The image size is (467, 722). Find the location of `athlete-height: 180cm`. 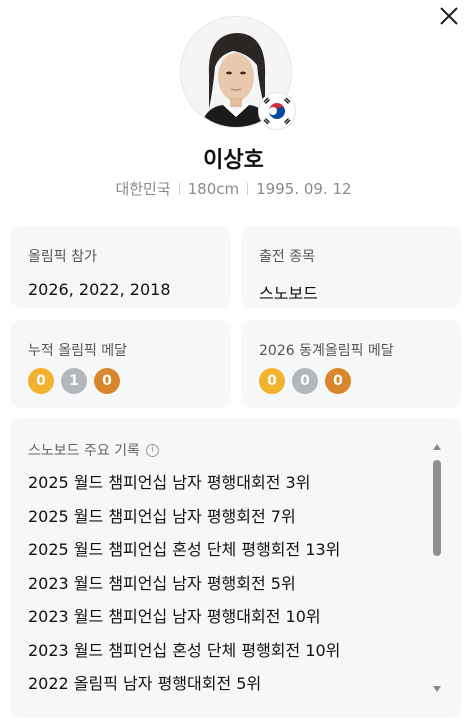

athlete-height: 180cm is located at coordinates (213, 189).